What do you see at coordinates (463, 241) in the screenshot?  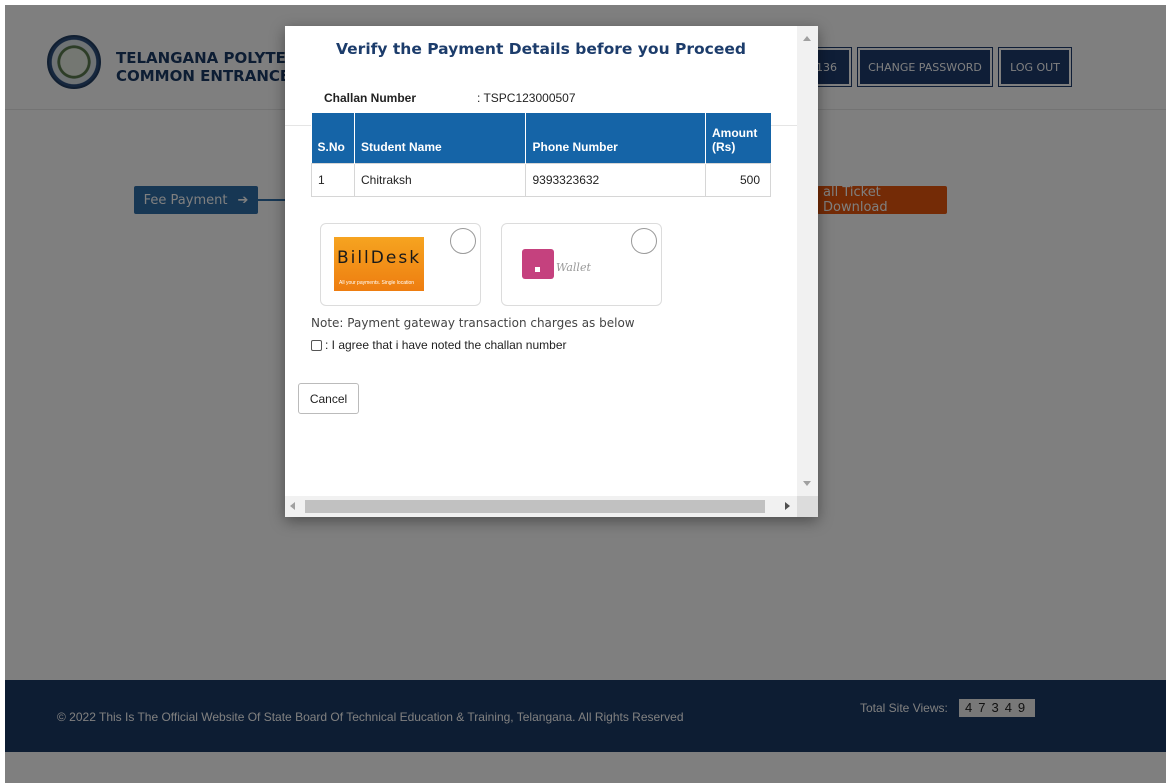 I see `gateway-radio-billdesk` at bounding box center [463, 241].